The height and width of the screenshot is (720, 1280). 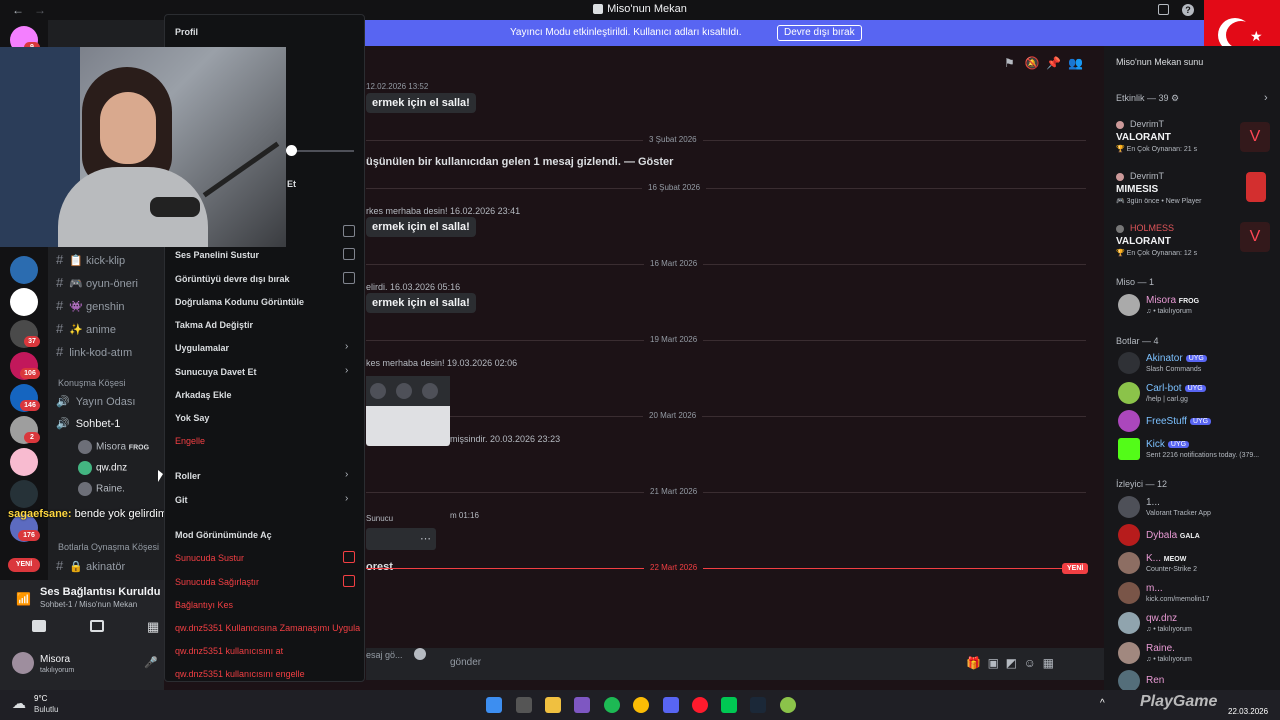 I want to click on mute-bell-icon: 🔕, so click(x=1032, y=63).